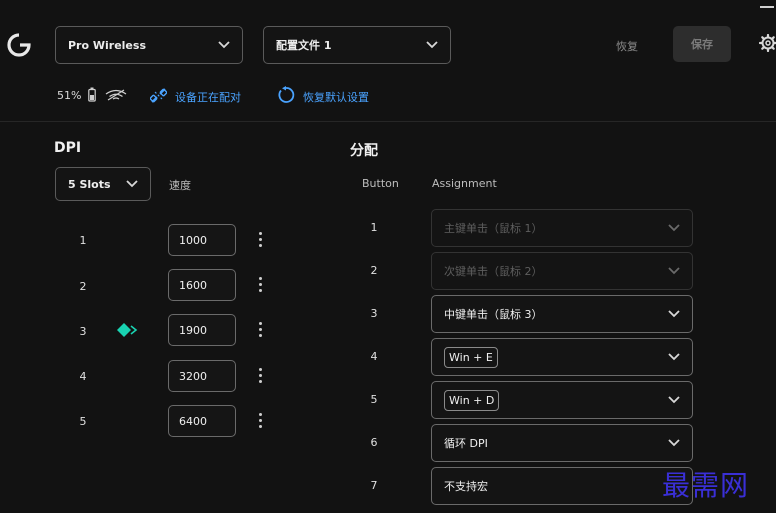 This screenshot has width=776, height=513. Describe the element at coordinates (493, 271) in the screenshot. I see `assignment-label: 次键单击（鼠标 2）` at that location.